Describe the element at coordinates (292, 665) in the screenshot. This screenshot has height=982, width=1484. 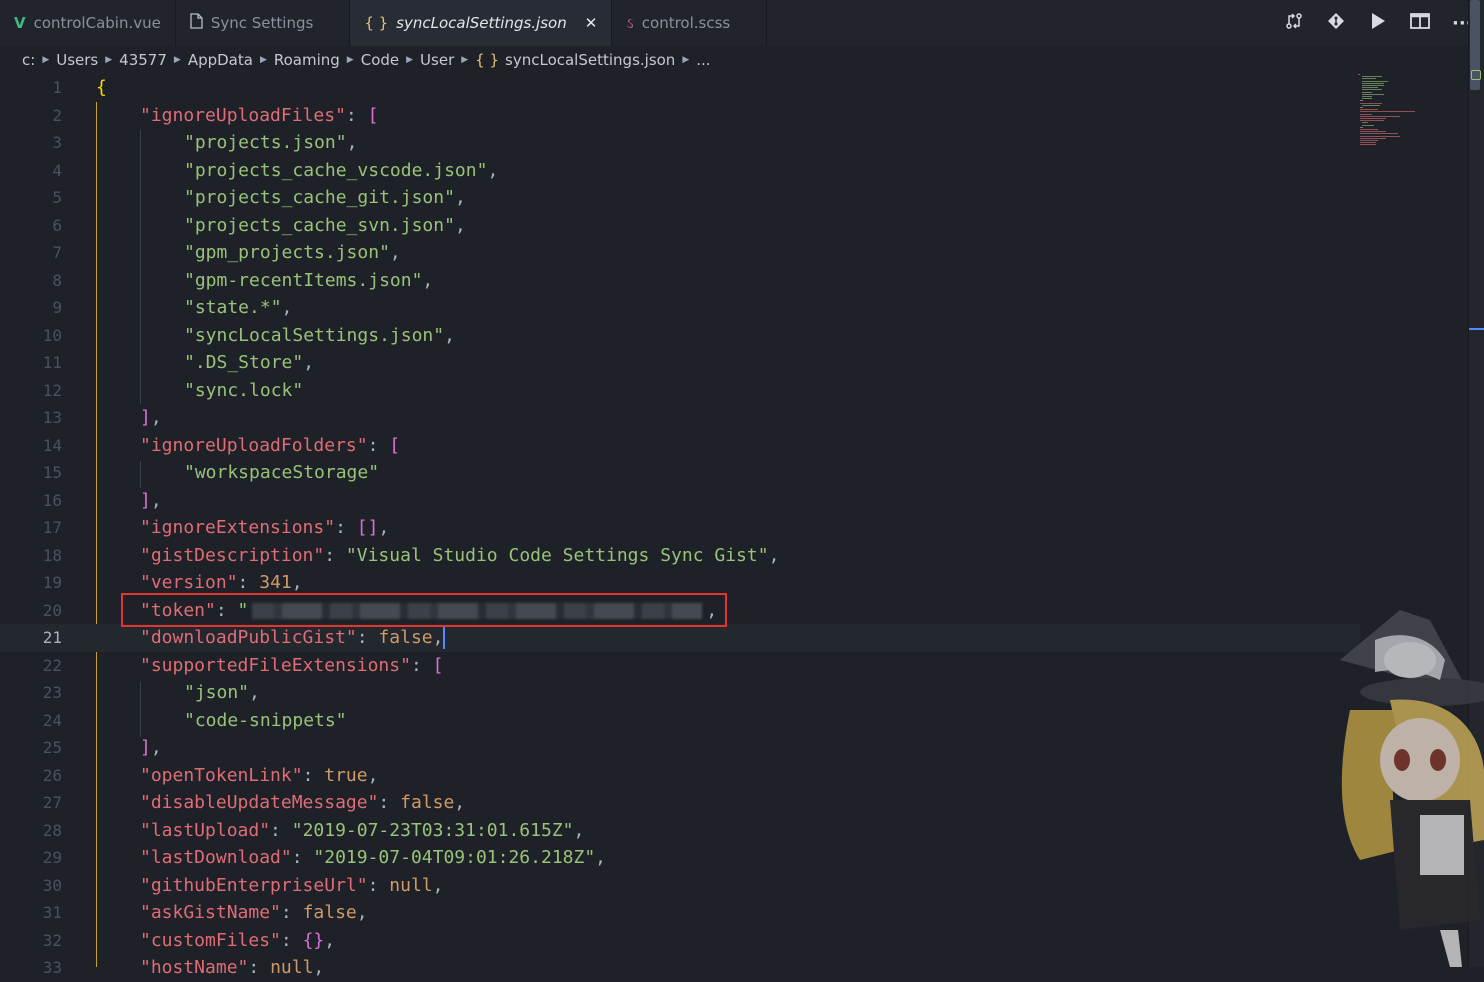
I see `code-text: "supportedFileExtensions": [` at that location.